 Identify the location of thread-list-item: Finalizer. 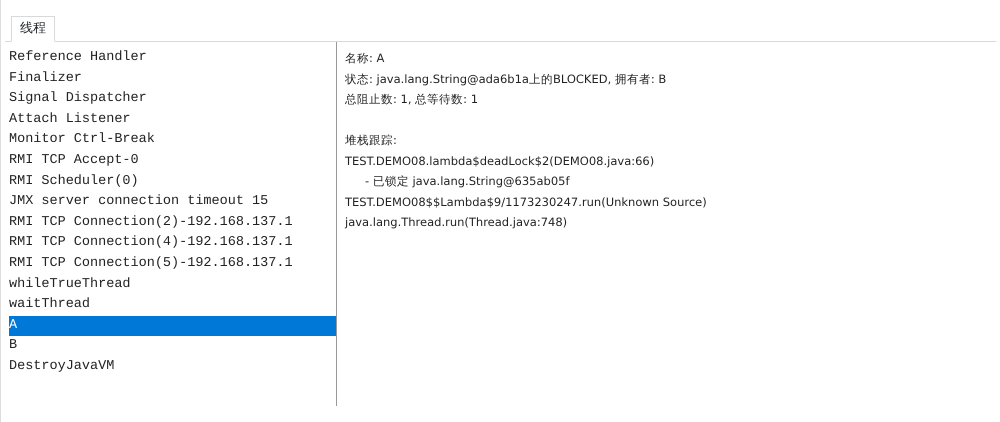
(172, 79).